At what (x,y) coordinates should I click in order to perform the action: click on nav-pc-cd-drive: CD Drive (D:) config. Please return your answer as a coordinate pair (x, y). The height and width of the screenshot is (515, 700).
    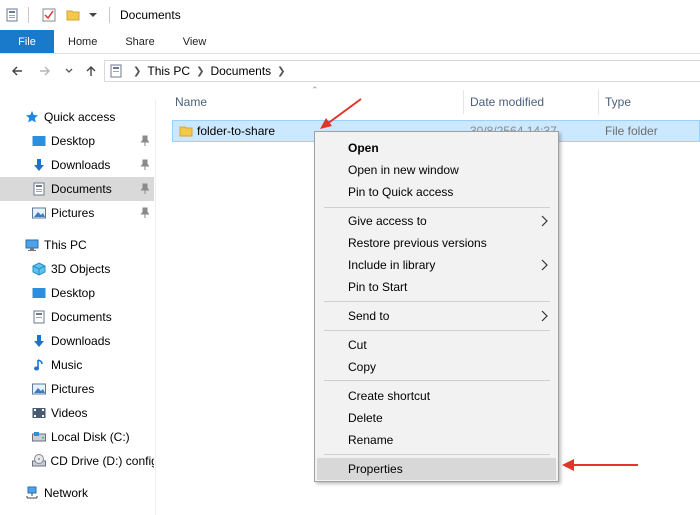
    Looking at the image, I should click on (77, 461).